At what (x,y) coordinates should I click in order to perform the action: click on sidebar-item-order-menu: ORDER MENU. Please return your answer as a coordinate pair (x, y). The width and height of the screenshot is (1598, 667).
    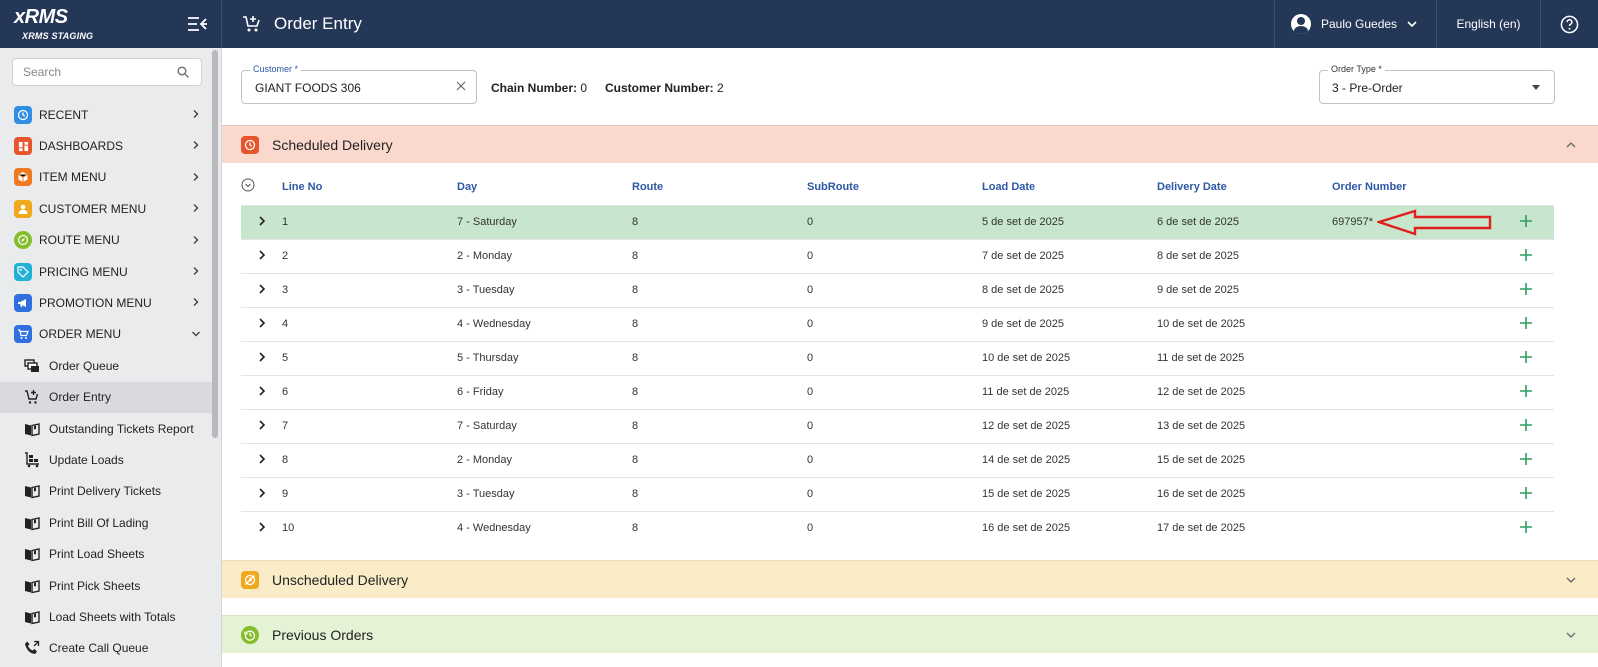
    Looking at the image, I should click on (106, 334).